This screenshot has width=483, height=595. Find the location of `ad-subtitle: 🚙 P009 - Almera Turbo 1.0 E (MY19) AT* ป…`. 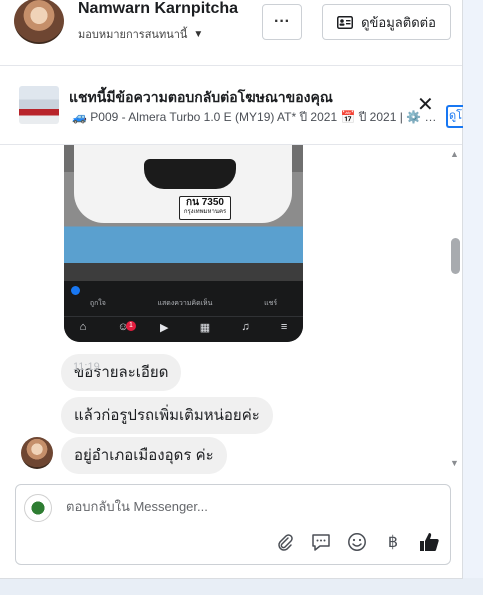

ad-subtitle: 🚙 P009 - Almera Turbo 1.0 E (MY19) AT* ป… is located at coordinates (255, 117).